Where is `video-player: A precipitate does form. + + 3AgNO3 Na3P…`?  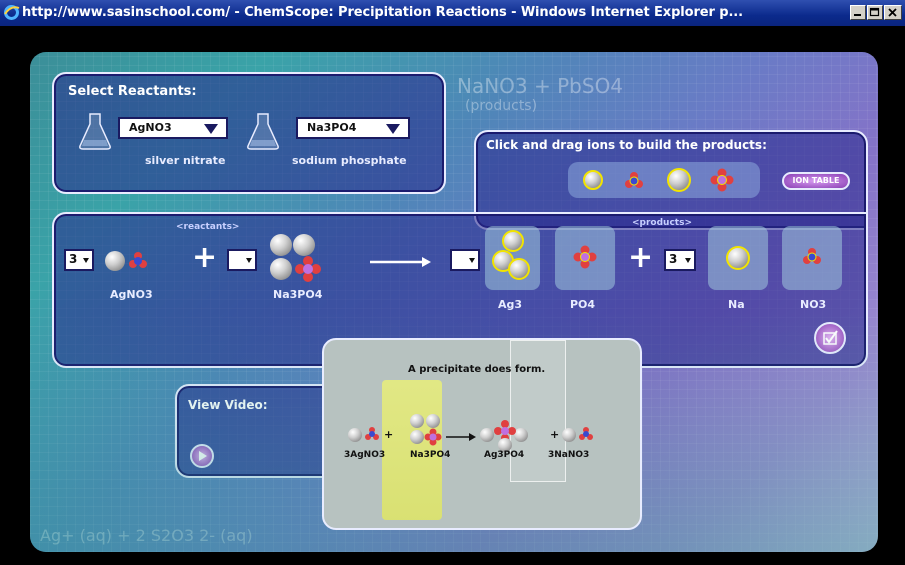 video-player: A precipitate does form. + + 3AgNO3 Na3P… is located at coordinates (482, 434).